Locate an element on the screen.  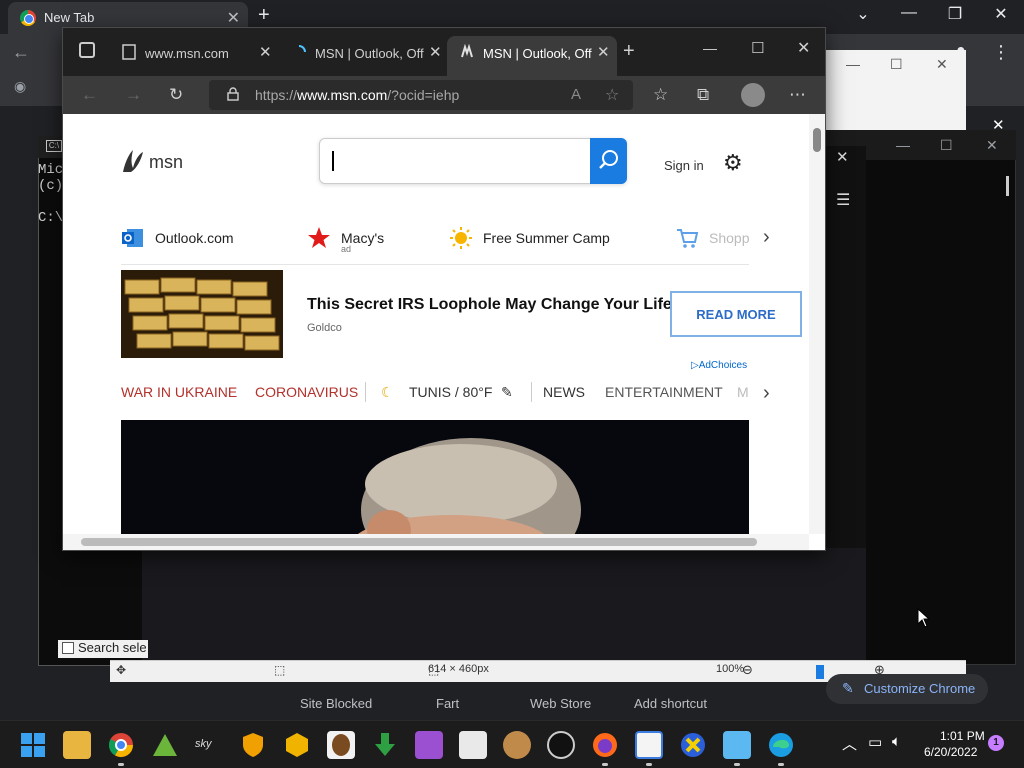
notepad-icon is located at coordinates (737, 745).